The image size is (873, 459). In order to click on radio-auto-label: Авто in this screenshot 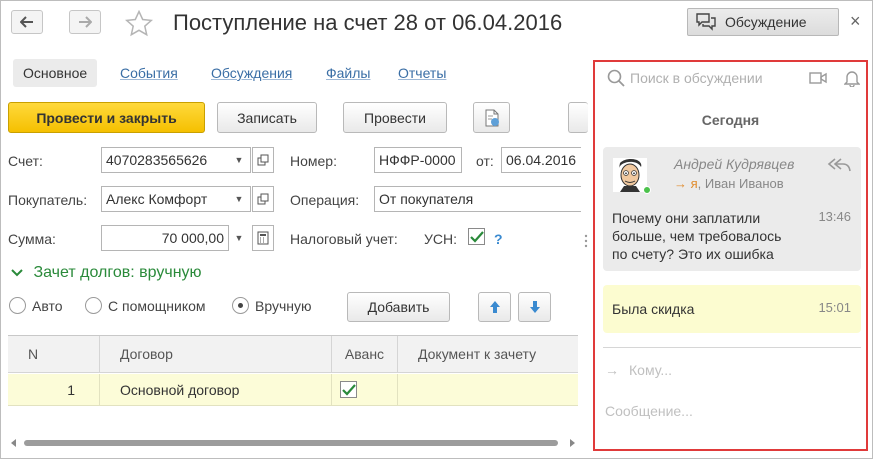, I will do `click(47, 305)`.